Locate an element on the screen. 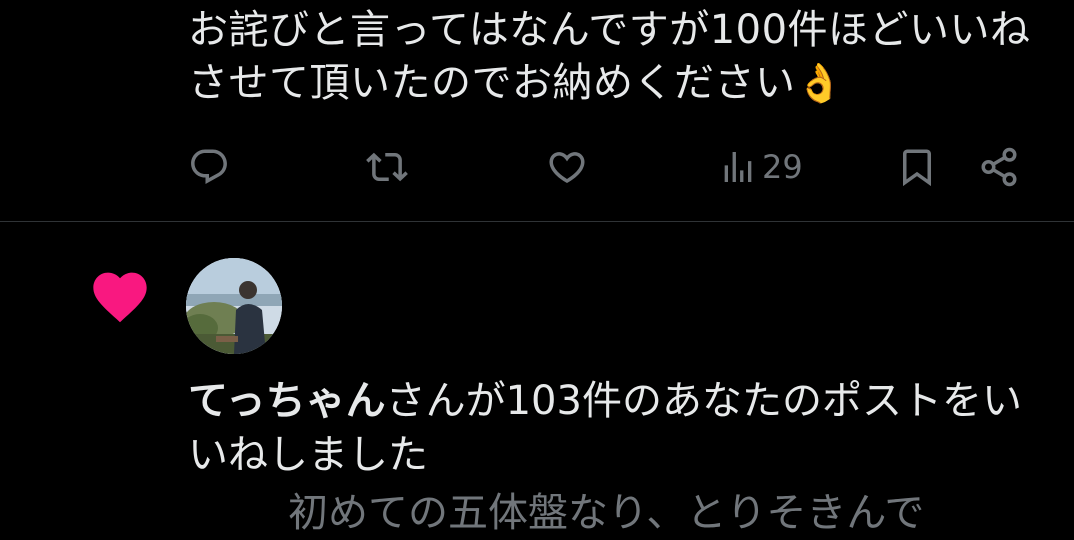 The width and height of the screenshot is (1074, 540). share-icon is located at coordinates (999, 167).